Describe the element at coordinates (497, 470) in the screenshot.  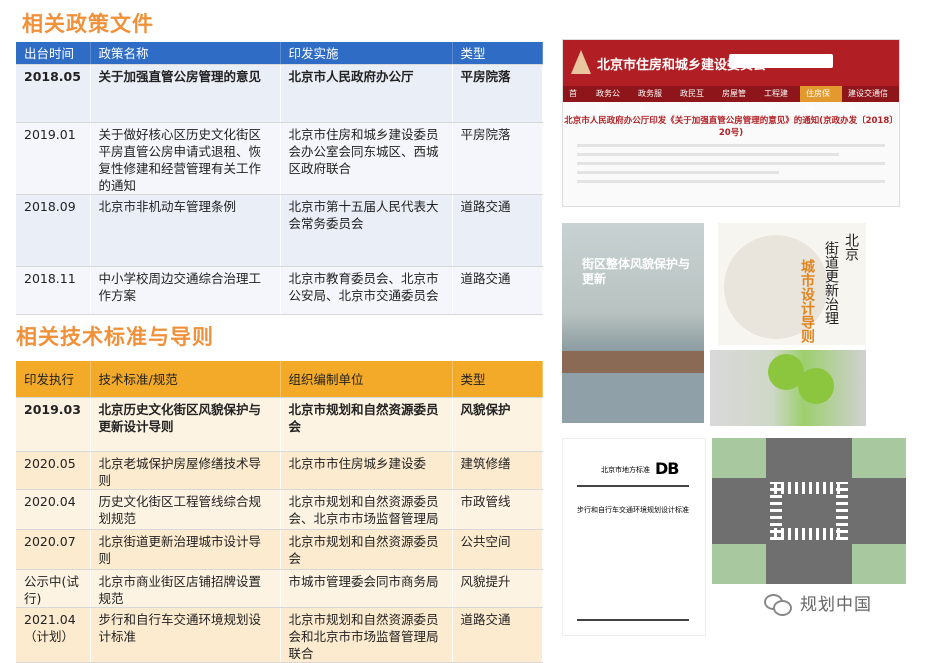
I see `cell-type: 建筑修缮` at that location.